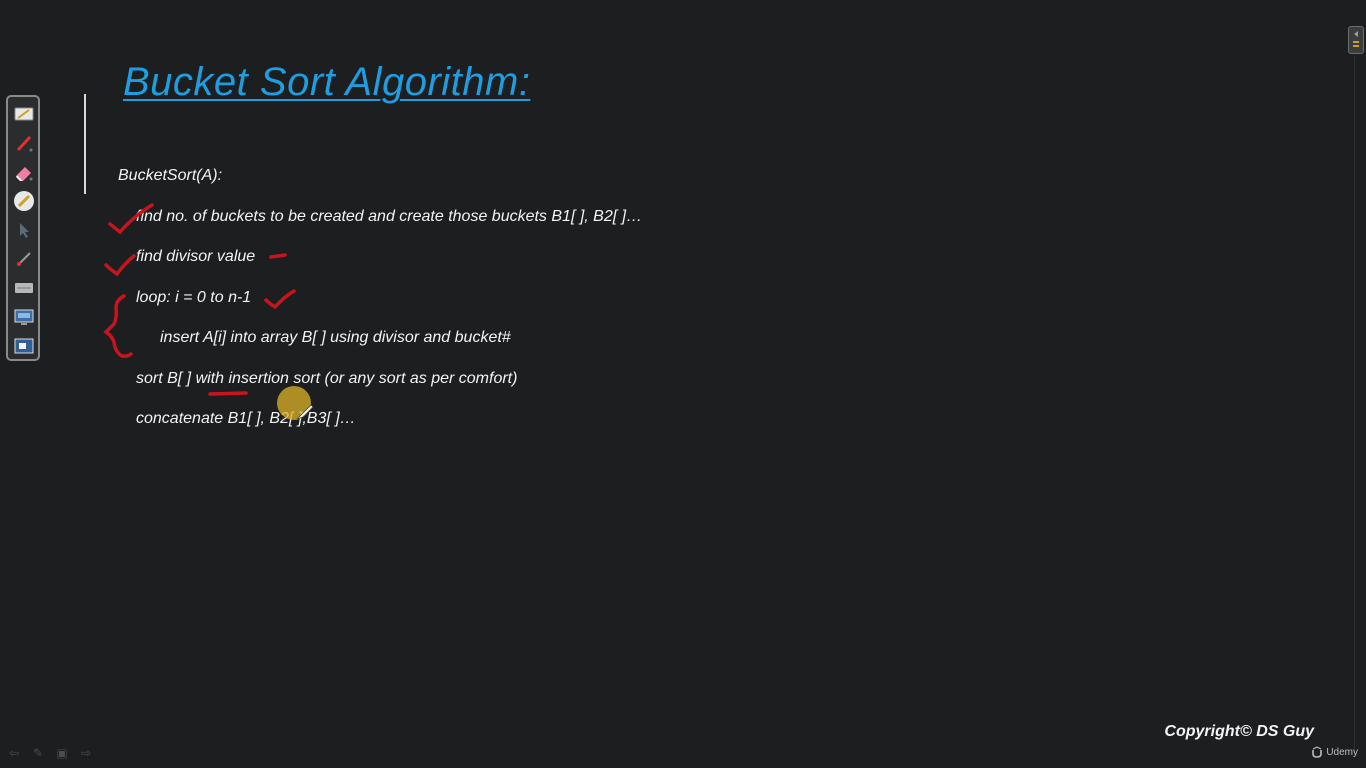 This screenshot has width=1366, height=768. What do you see at coordinates (278, 256) in the screenshot?
I see `dash-annotation` at bounding box center [278, 256].